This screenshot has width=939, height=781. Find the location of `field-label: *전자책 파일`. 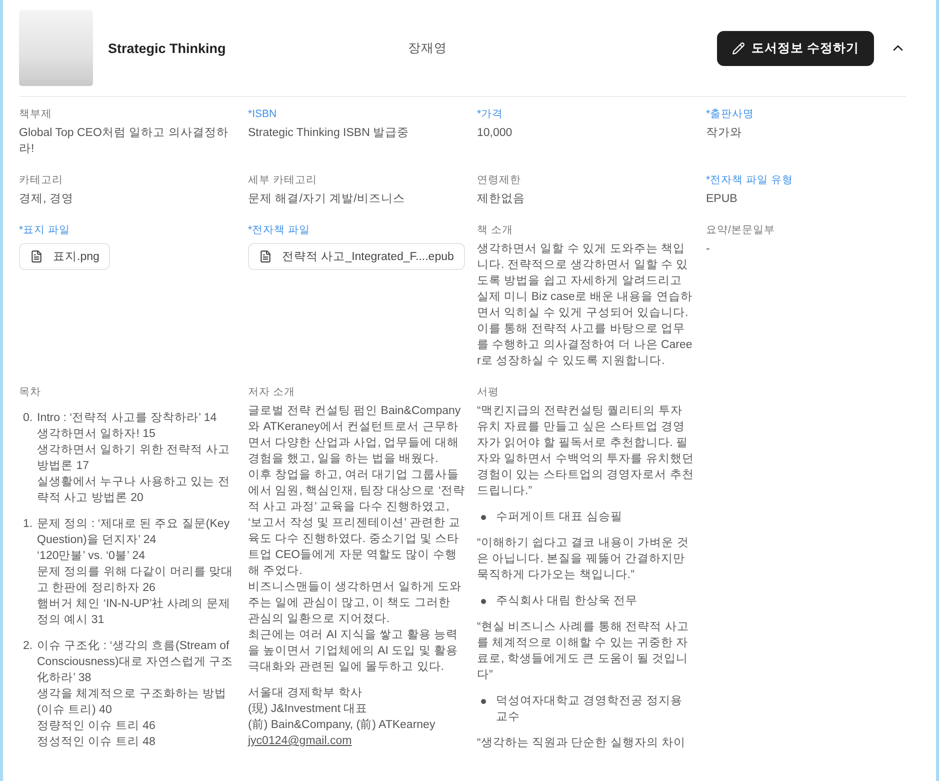

field-label: *전자책 파일 is located at coordinates (280, 230).